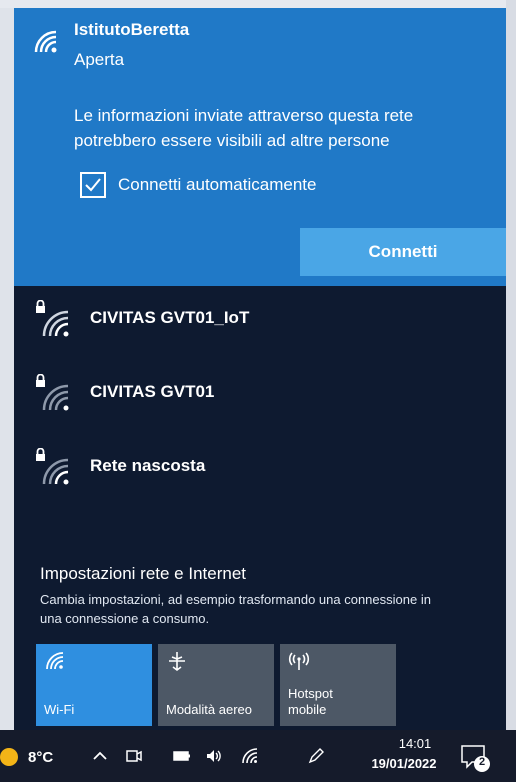  I want to click on network-item: CIVITAS GVT01_IoT, so click(260, 320).